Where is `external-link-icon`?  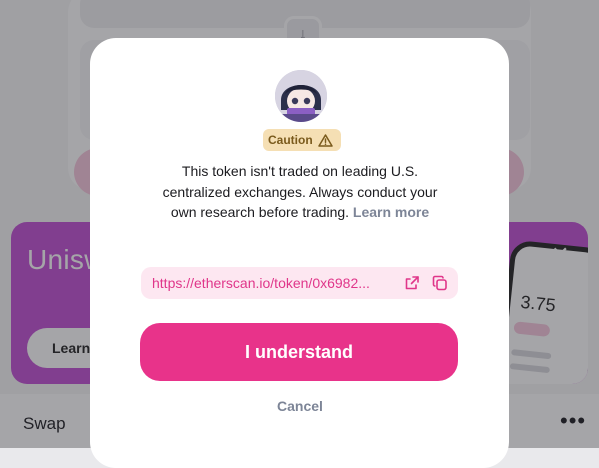 external-link-icon is located at coordinates (412, 283).